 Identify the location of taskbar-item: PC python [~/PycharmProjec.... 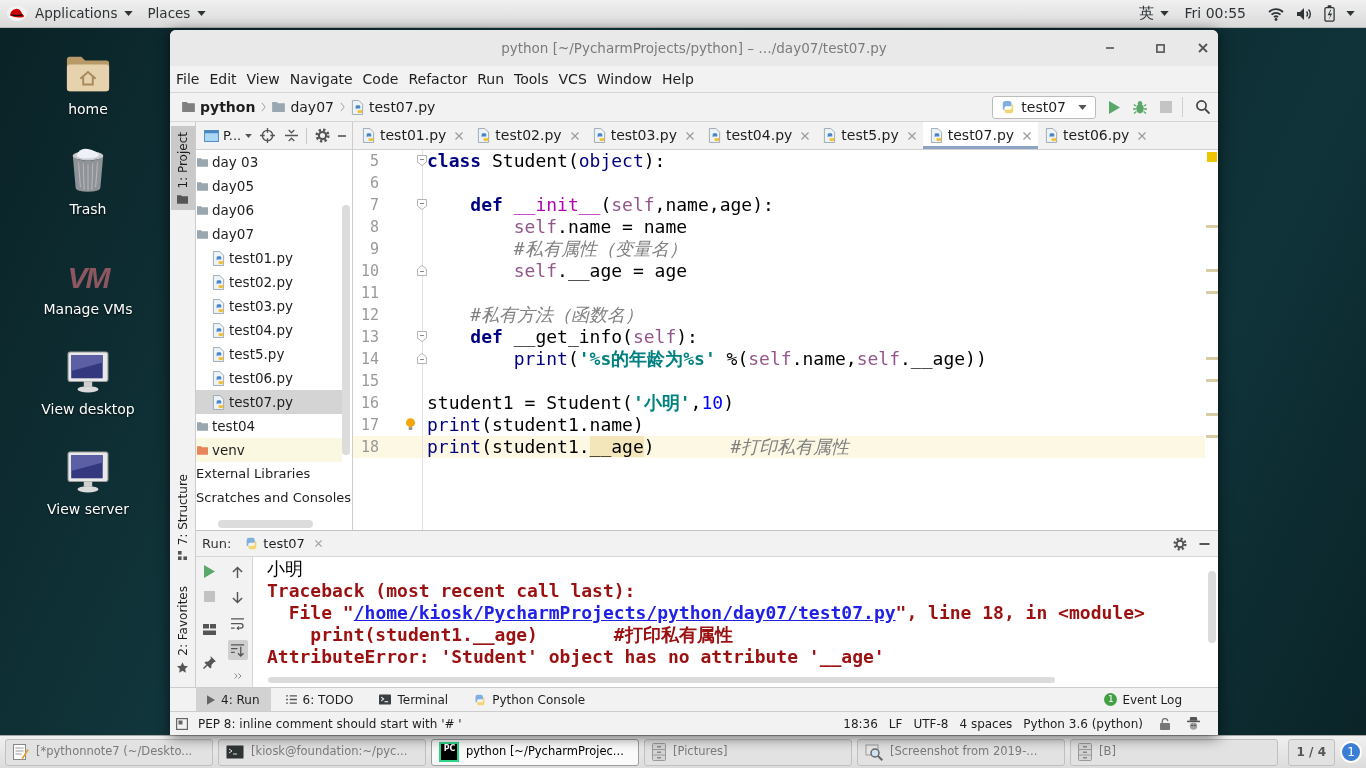
(535, 752).